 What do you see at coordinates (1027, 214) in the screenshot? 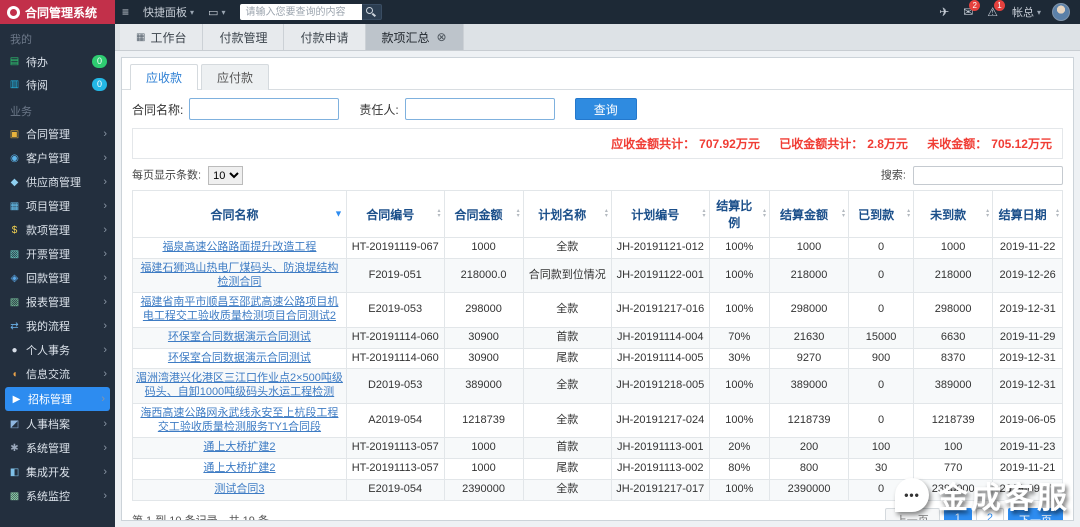
I see `column-header: 结算日期 ▴ ▾` at bounding box center [1027, 214].